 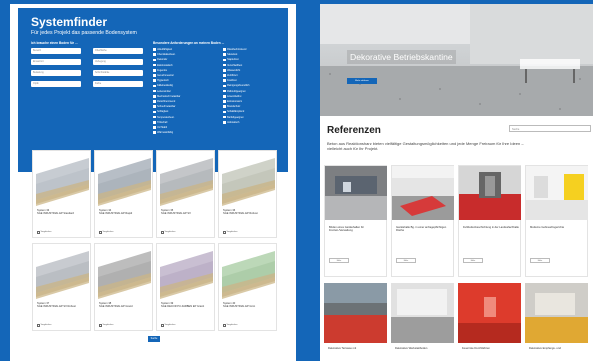 I want to click on references-search-input: Suche, so click(x=550, y=128).